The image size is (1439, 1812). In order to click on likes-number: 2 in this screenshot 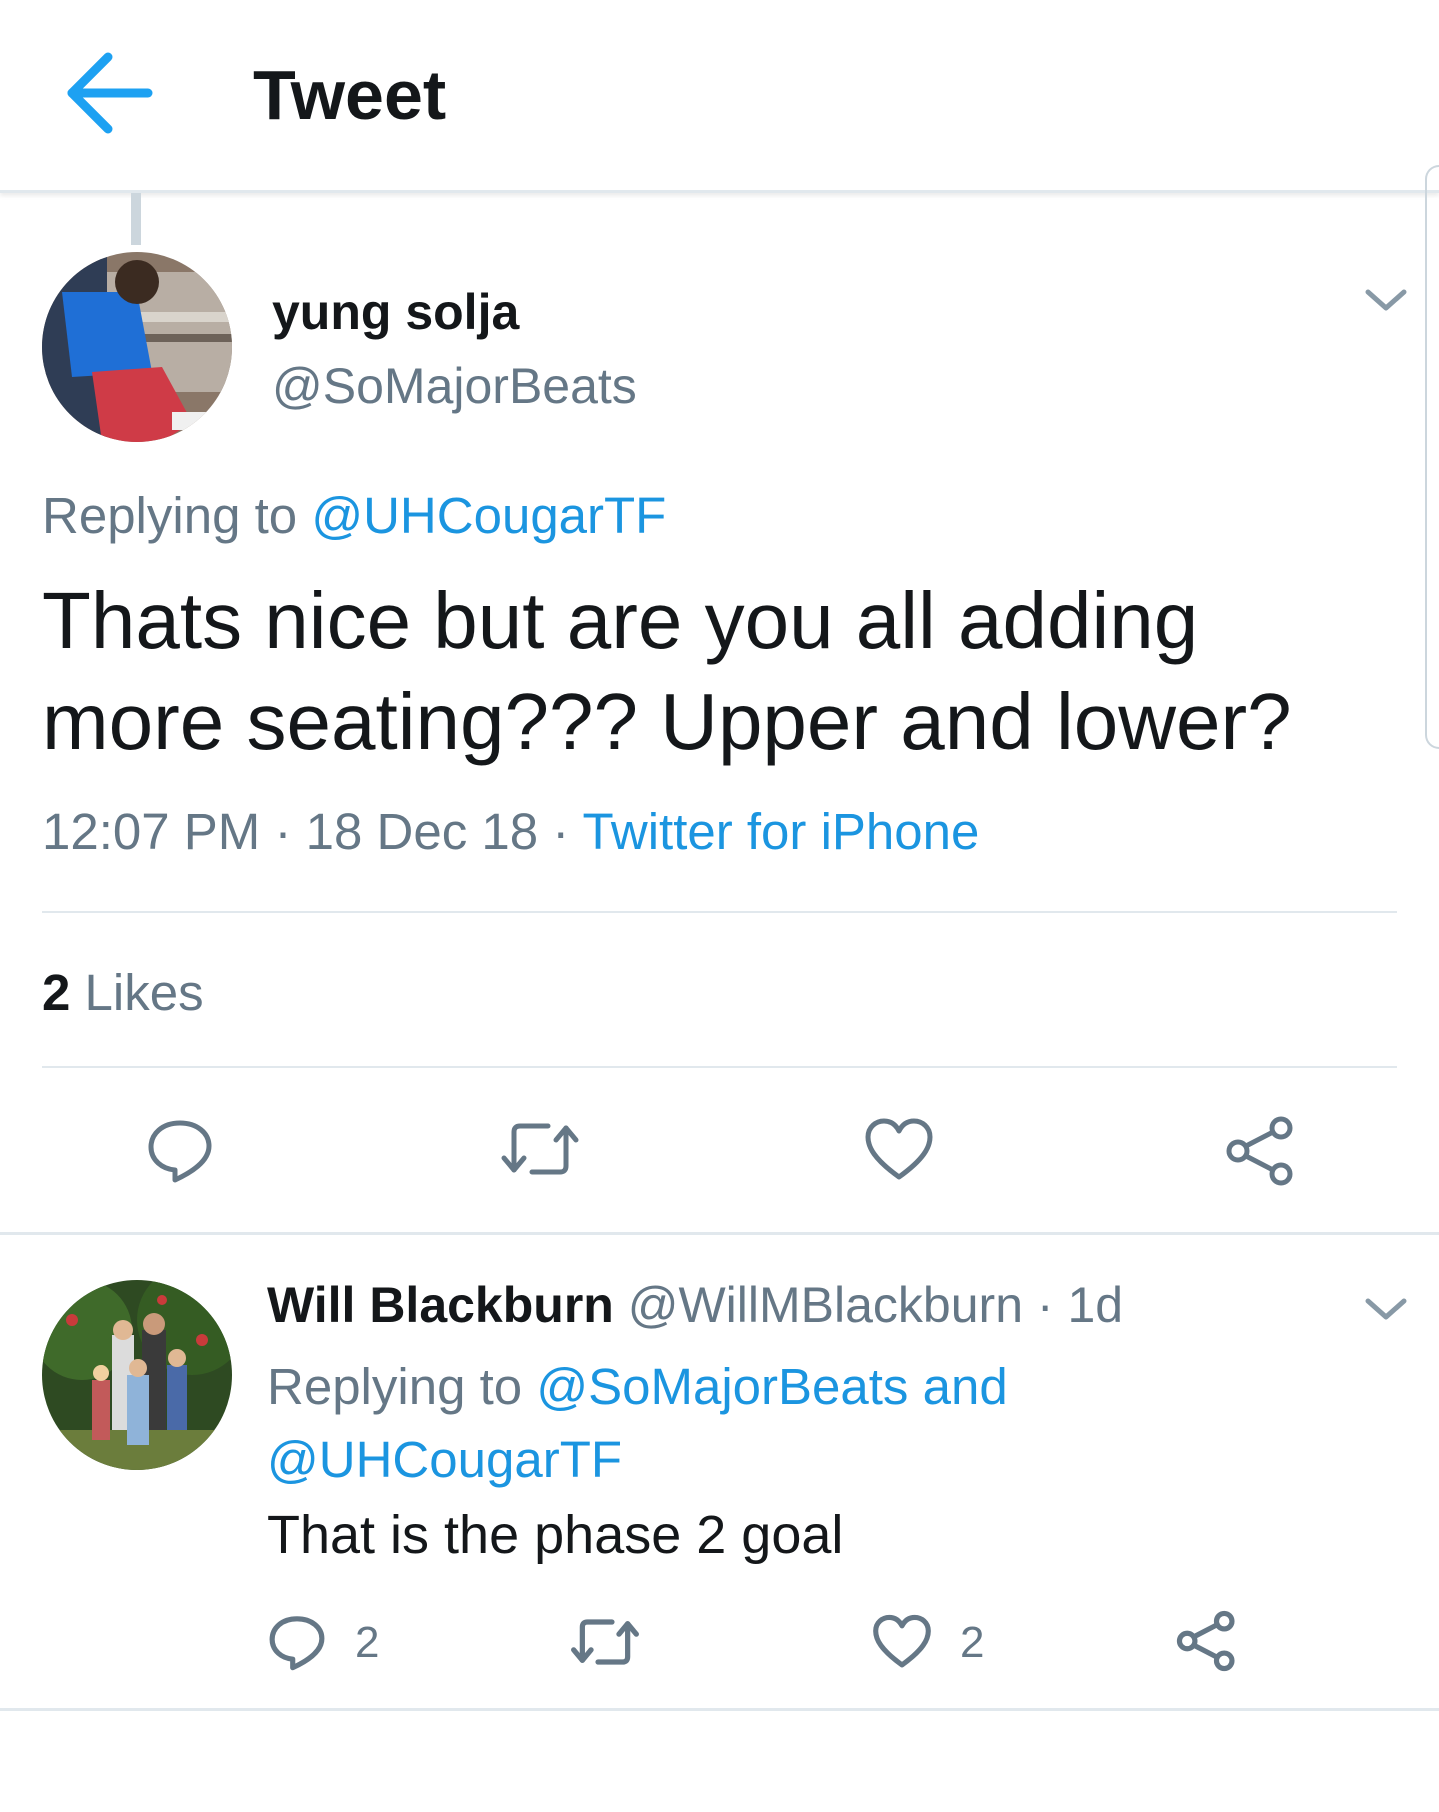, I will do `click(56, 992)`.